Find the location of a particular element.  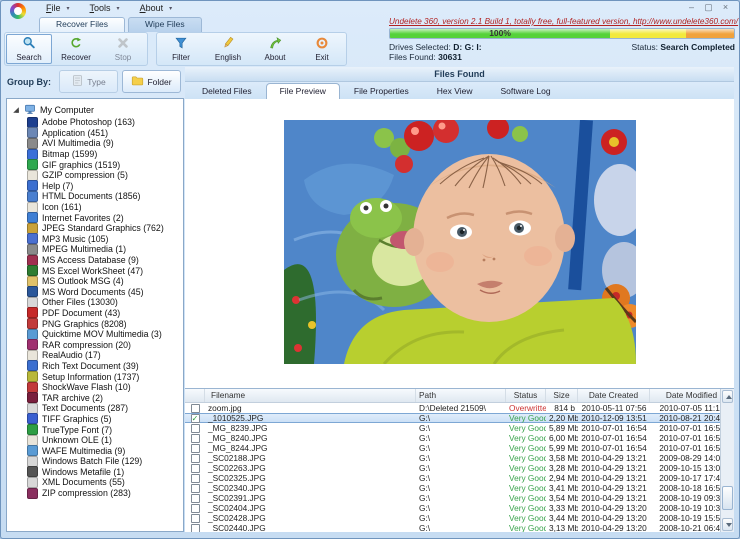

tab-deleted-files: Deleted Files is located at coordinates (227, 91).